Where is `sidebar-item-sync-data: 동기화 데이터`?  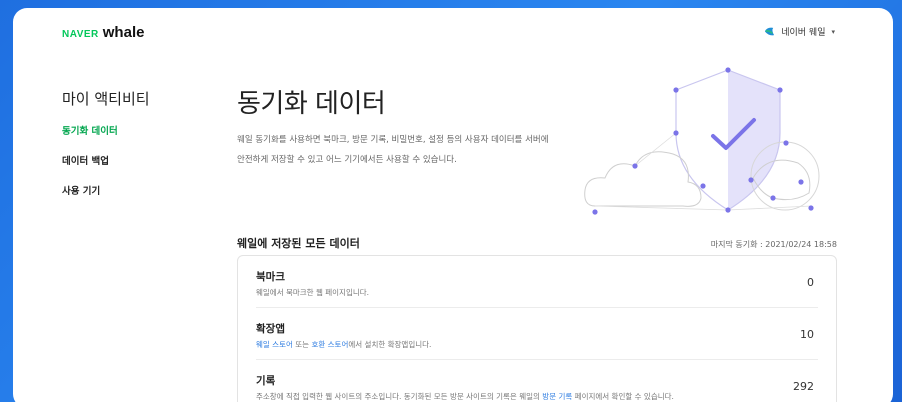
sidebar-item-sync-data: 동기화 데이터 is located at coordinates (132, 130).